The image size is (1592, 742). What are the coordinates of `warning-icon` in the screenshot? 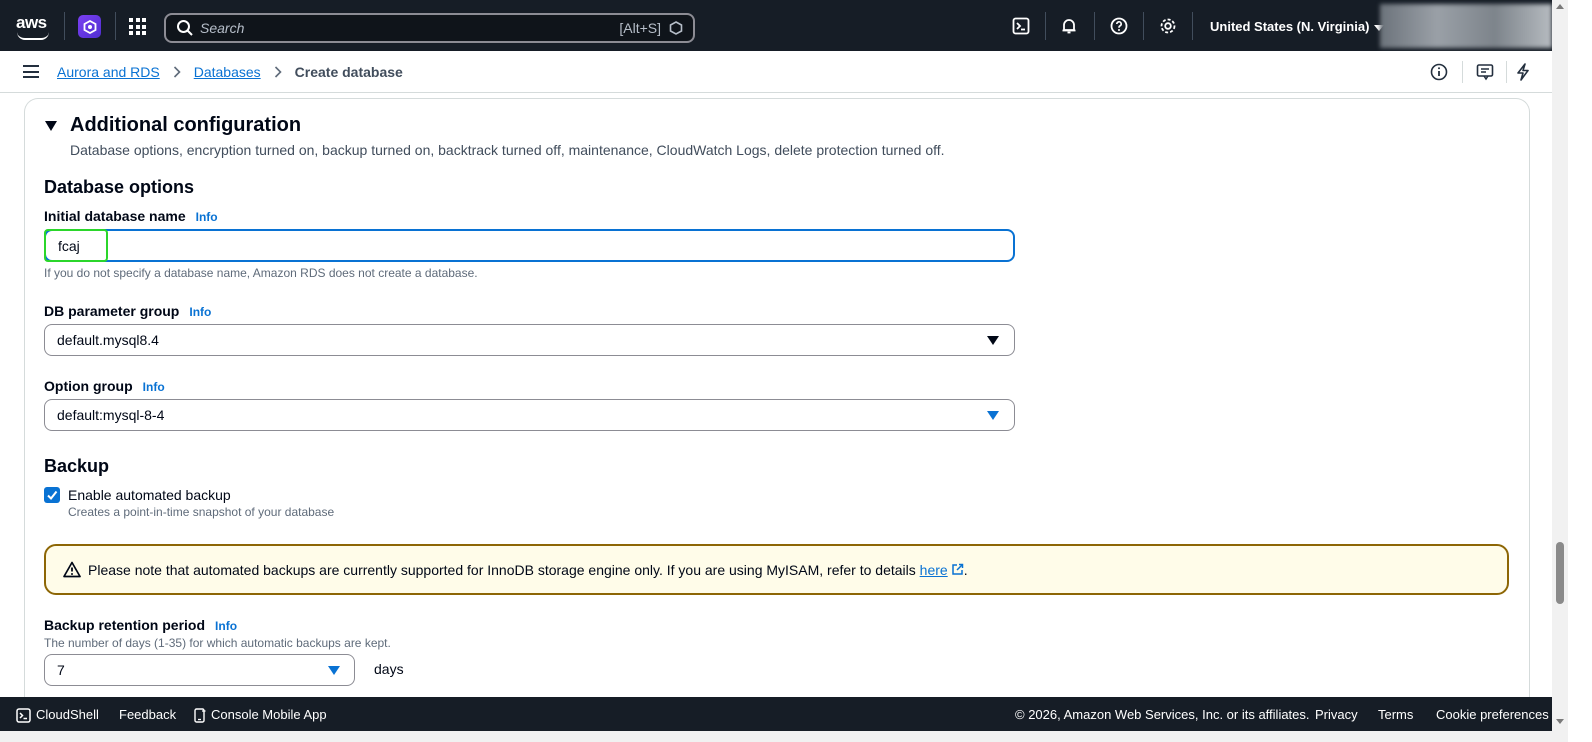 It's located at (72, 569).